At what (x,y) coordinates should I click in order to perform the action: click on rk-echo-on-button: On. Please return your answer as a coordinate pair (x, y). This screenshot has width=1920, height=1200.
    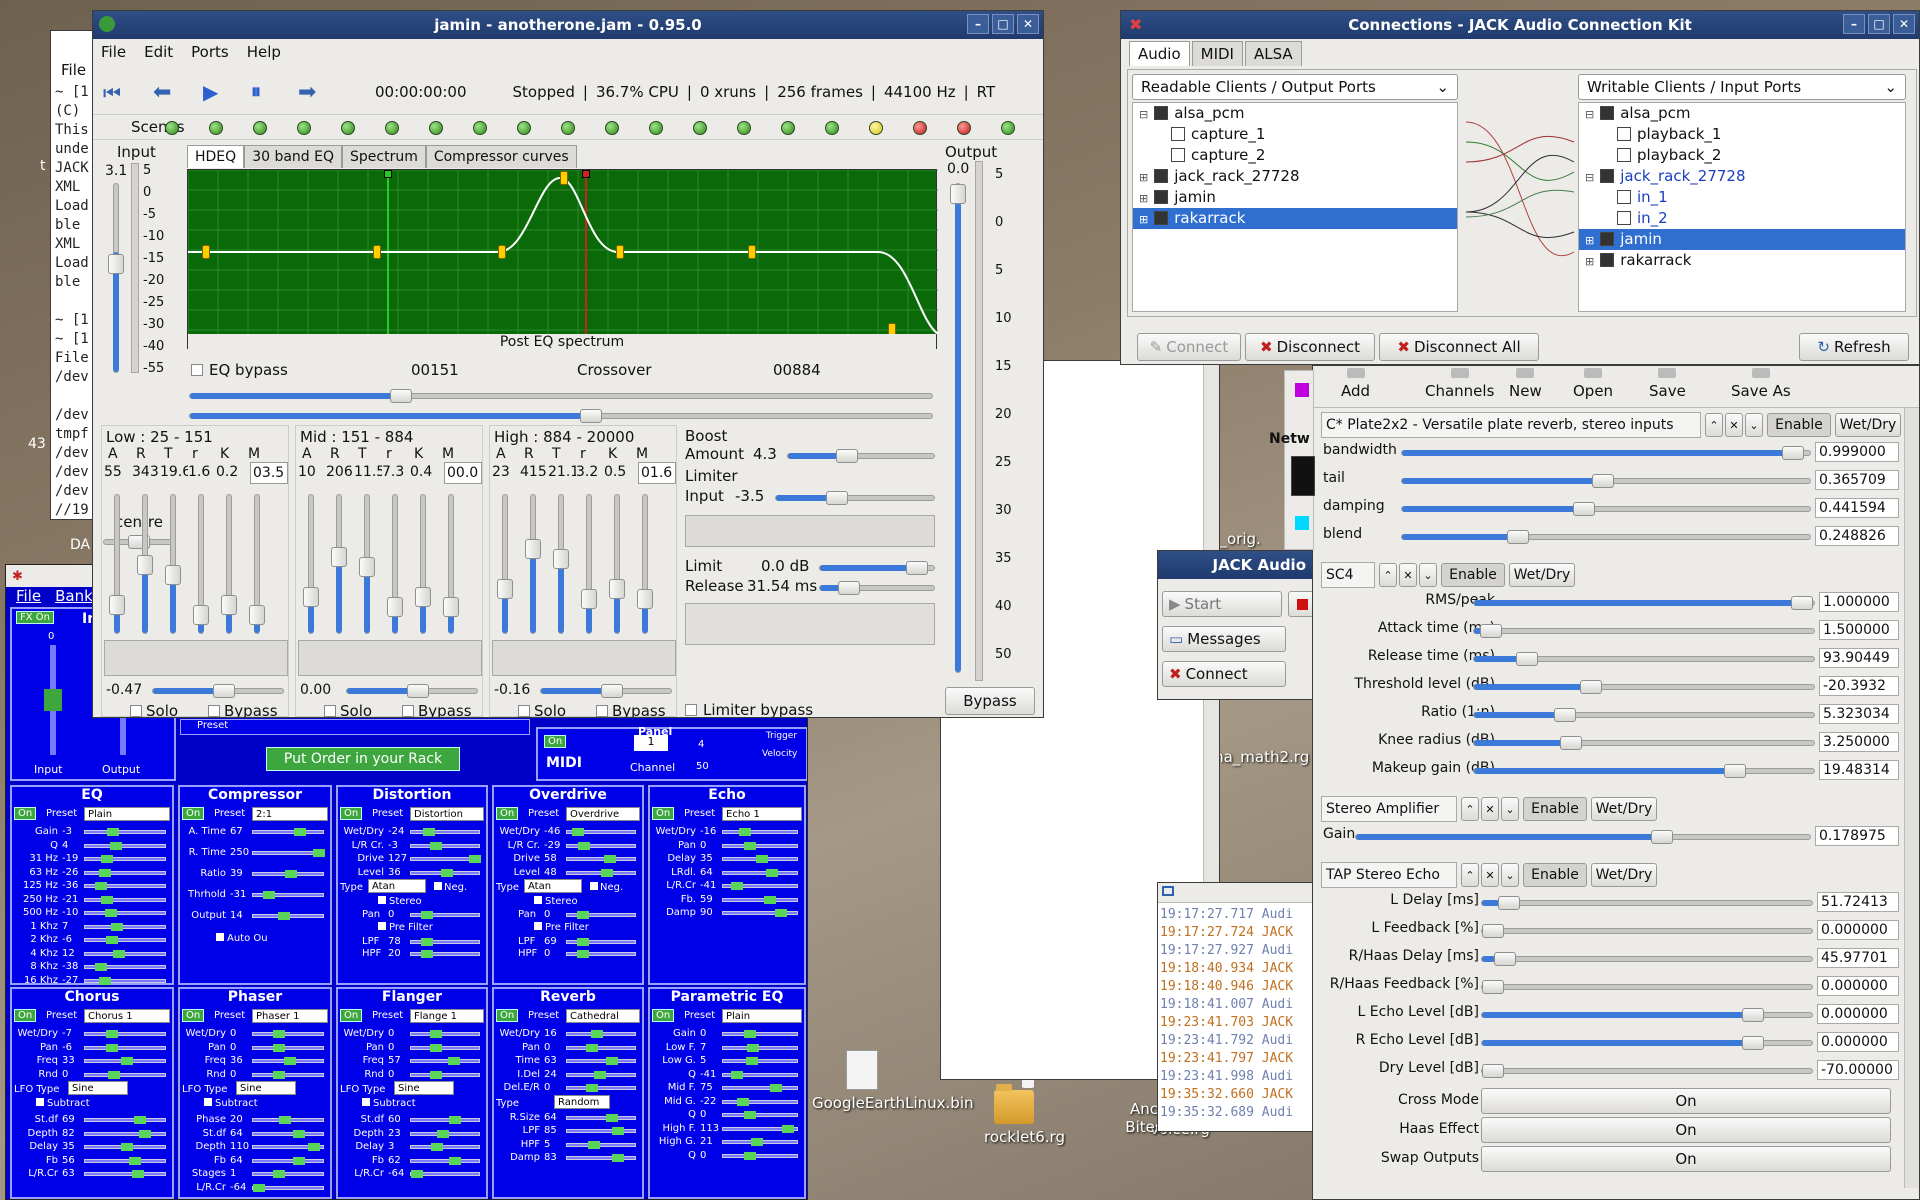
    Looking at the image, I should click on (663, 813).